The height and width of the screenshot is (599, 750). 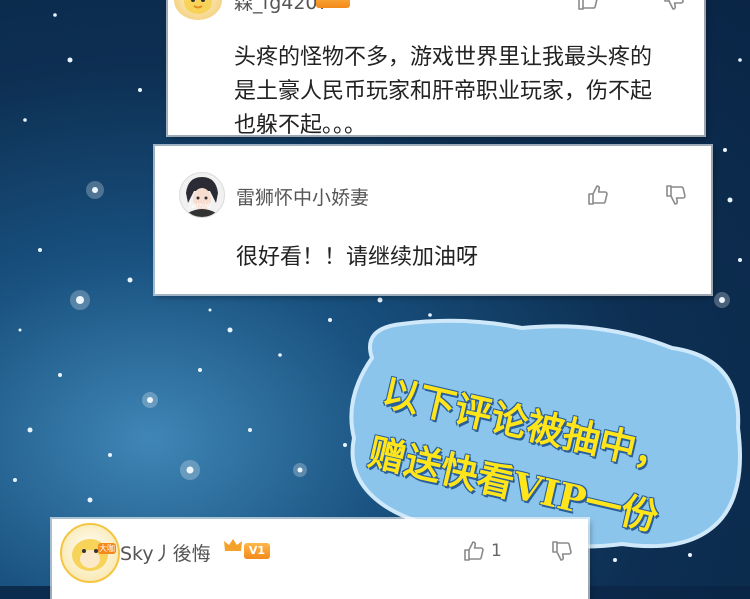 I want to click on user-avatar: Jamie, so click(x=202, y=195).